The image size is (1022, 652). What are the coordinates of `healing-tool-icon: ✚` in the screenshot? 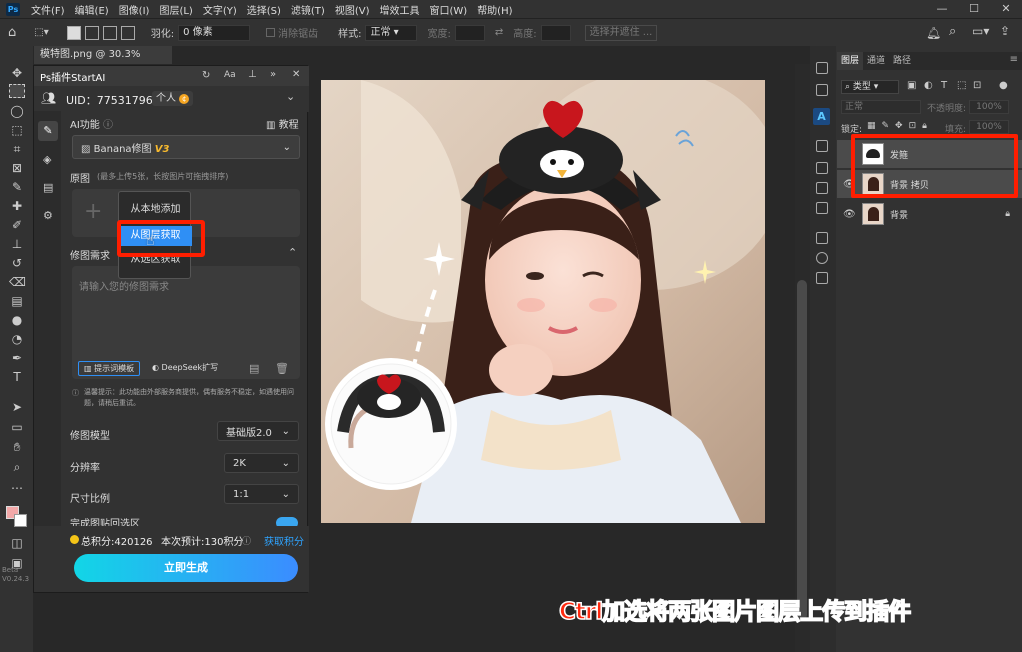 It's located at (17, 206).